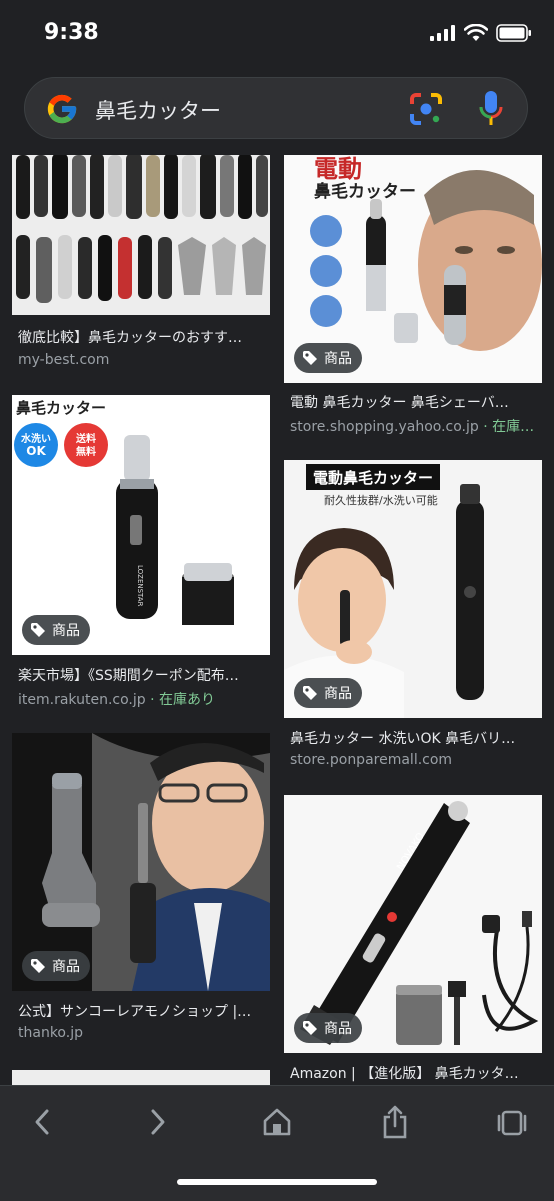  Describe the element at coordinates (143, 699) in the screenshot. I see `result-source: item.rakuten.co.jp · 在庫あり` at that location.